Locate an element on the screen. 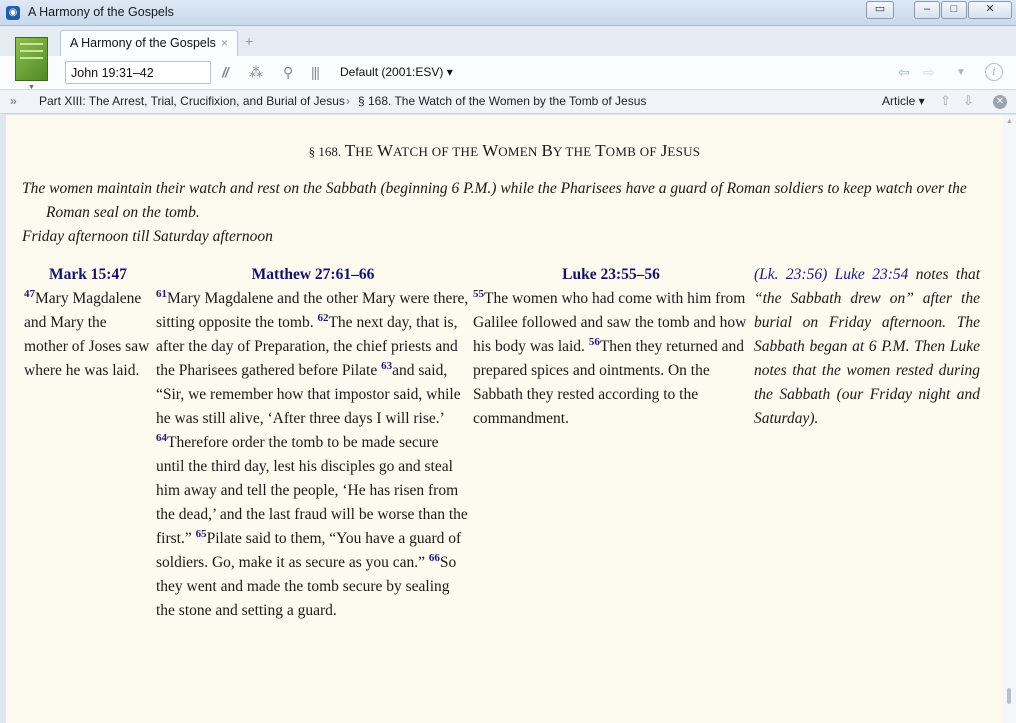  minimize-button: – is located at coordinates (927, 10).